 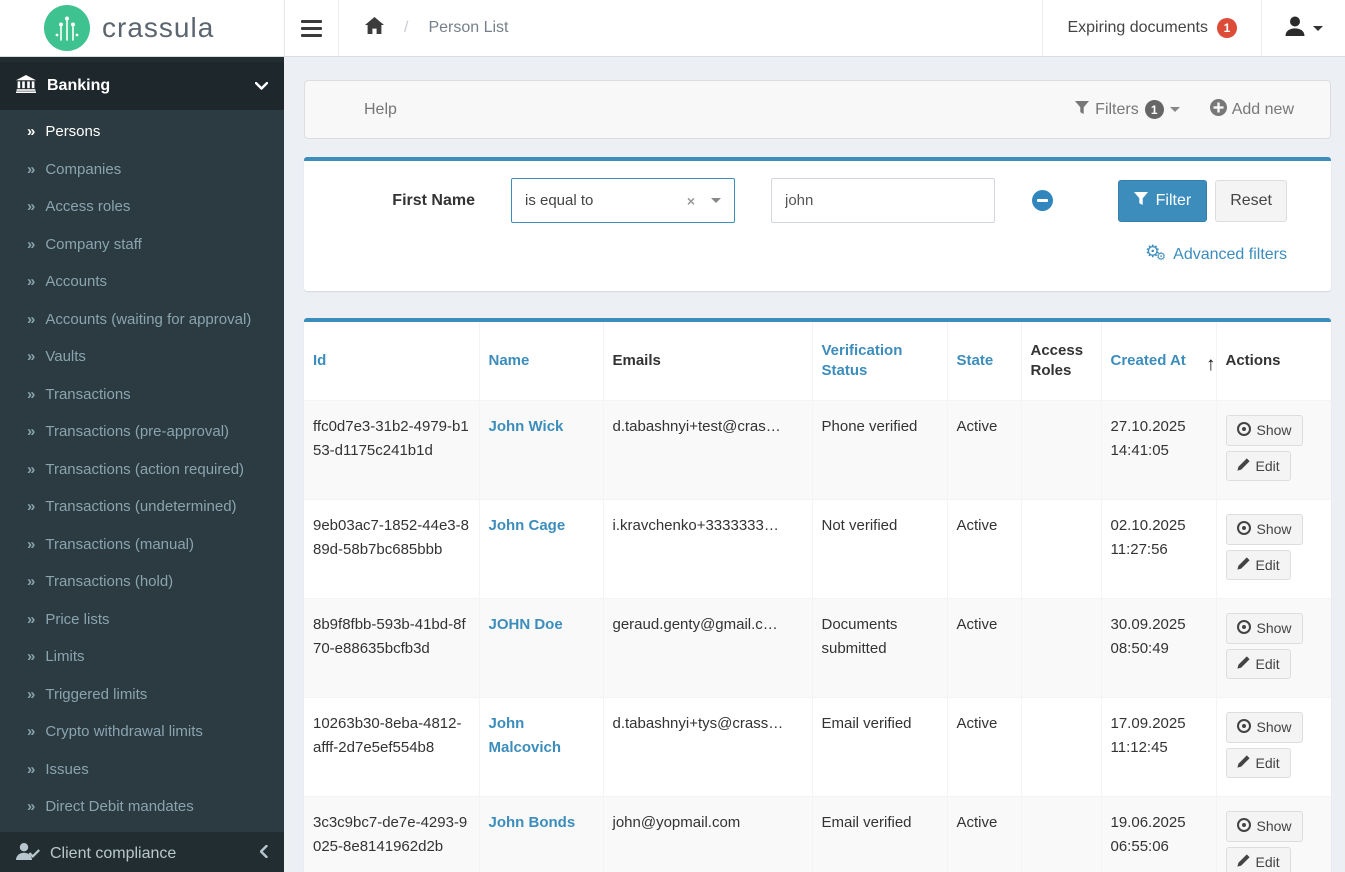 What do you see at coordinates (883, 200) in the screenshot?
I see `filter-value-input` at bounding box center [883, 200].